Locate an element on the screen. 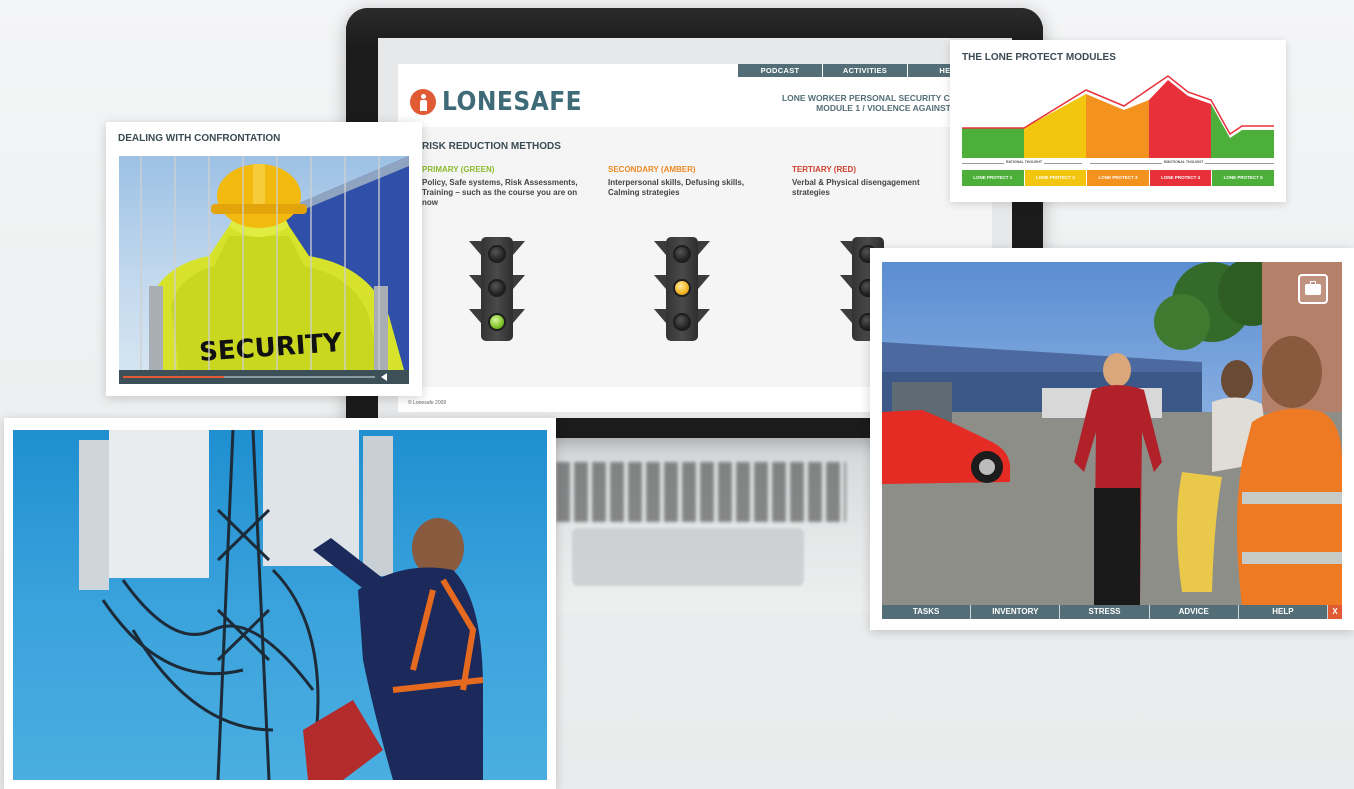 Image resolution: width=1354 pixels, height=789 pixels. game-menu-advice: ADVICE is located at coordinates (1194, 612).